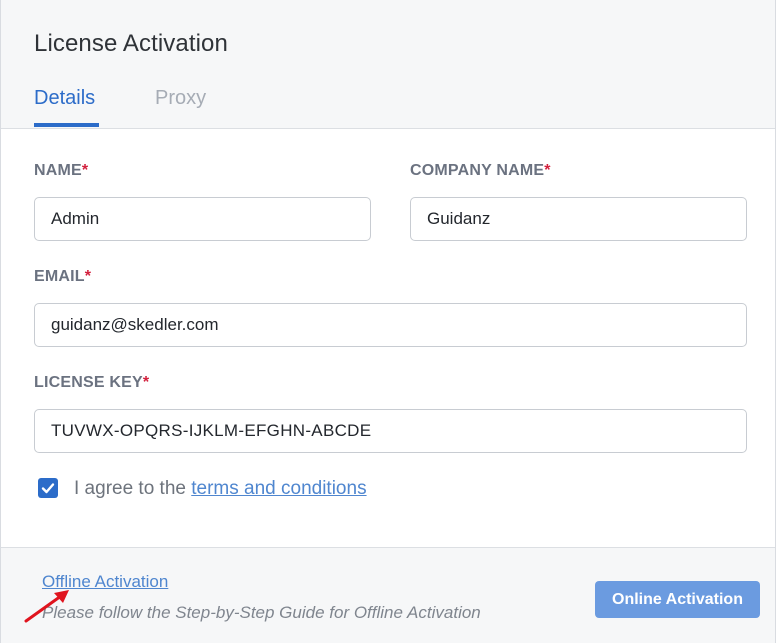 This screenshot has height=643, width=776. What do you see at coordinates (578, 219) in the screenshot?
I see `company-name-field` at bounding box center [578, 219].